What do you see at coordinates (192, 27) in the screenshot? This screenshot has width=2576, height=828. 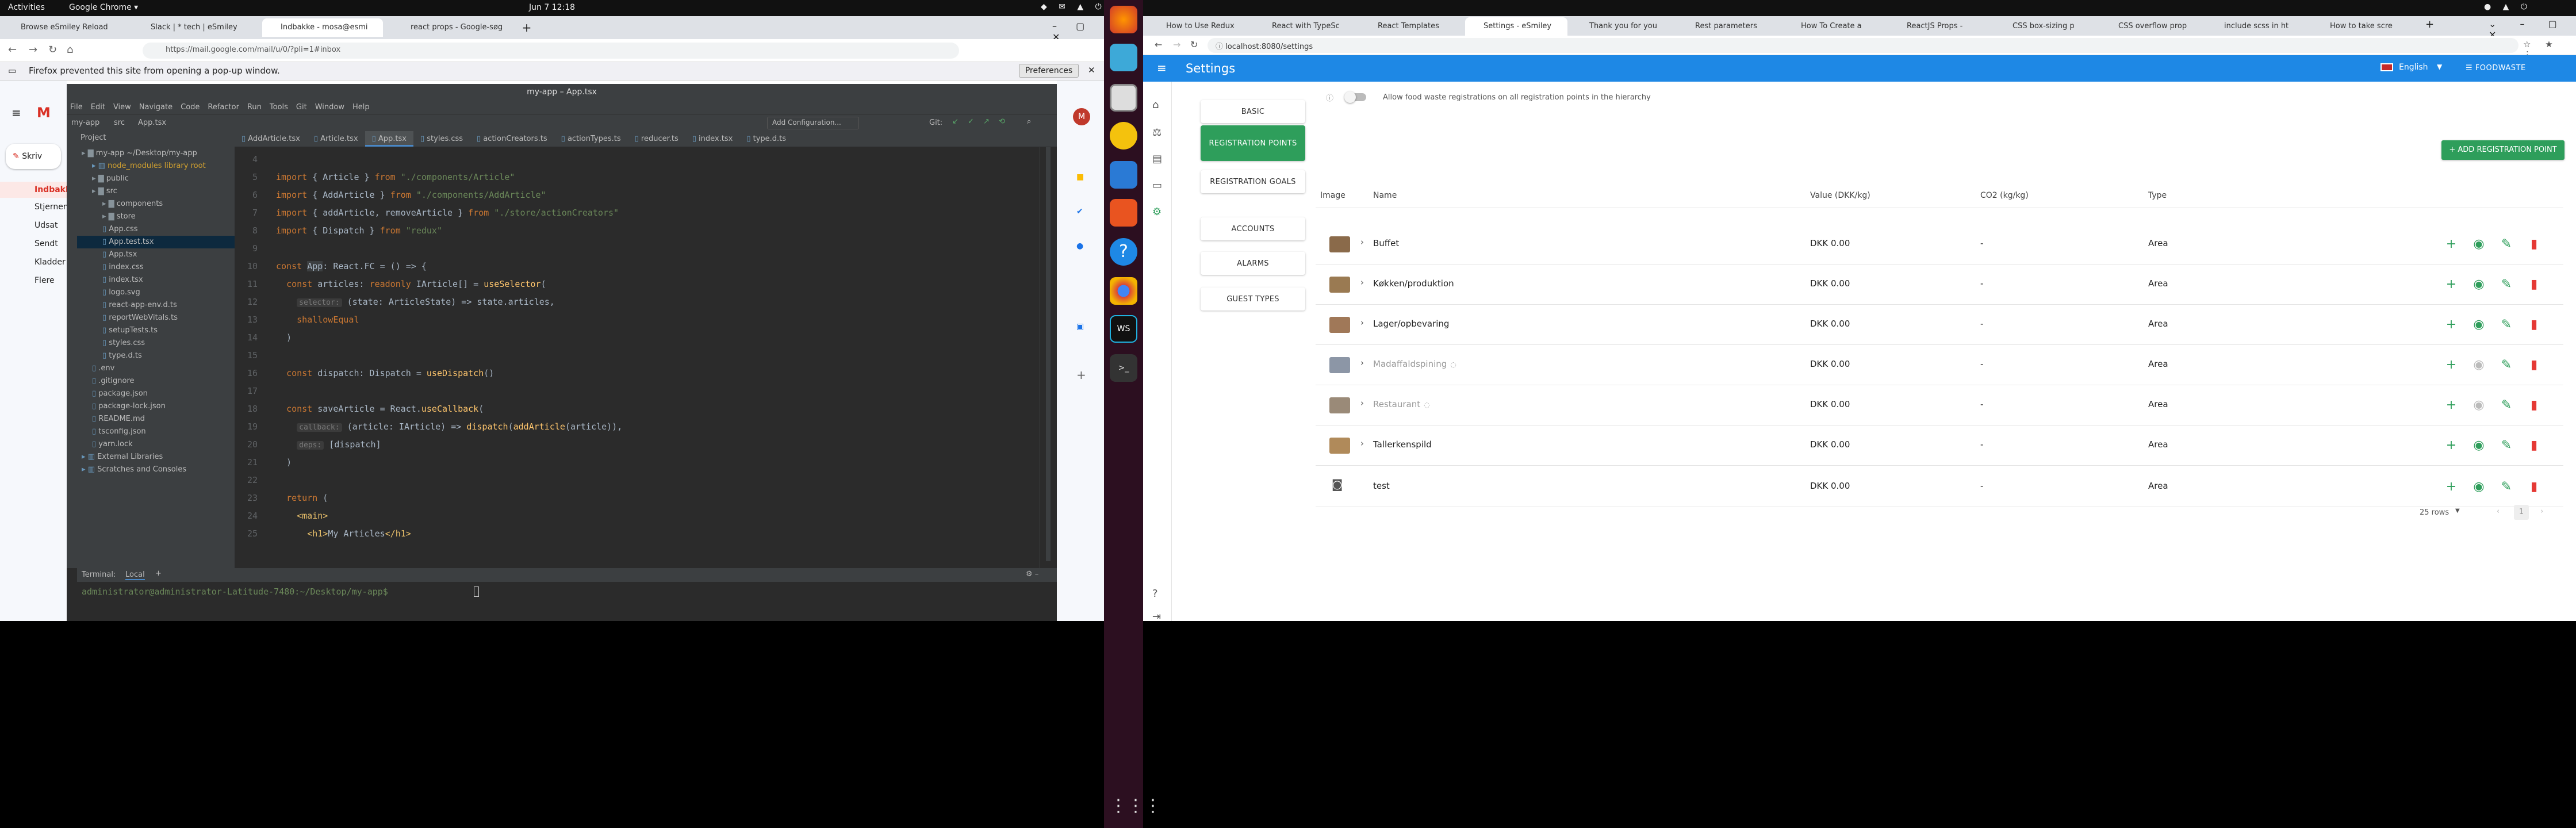 I see `tab-slack: Slack | * tech | eSmiley` at bounding box center [192, 27].